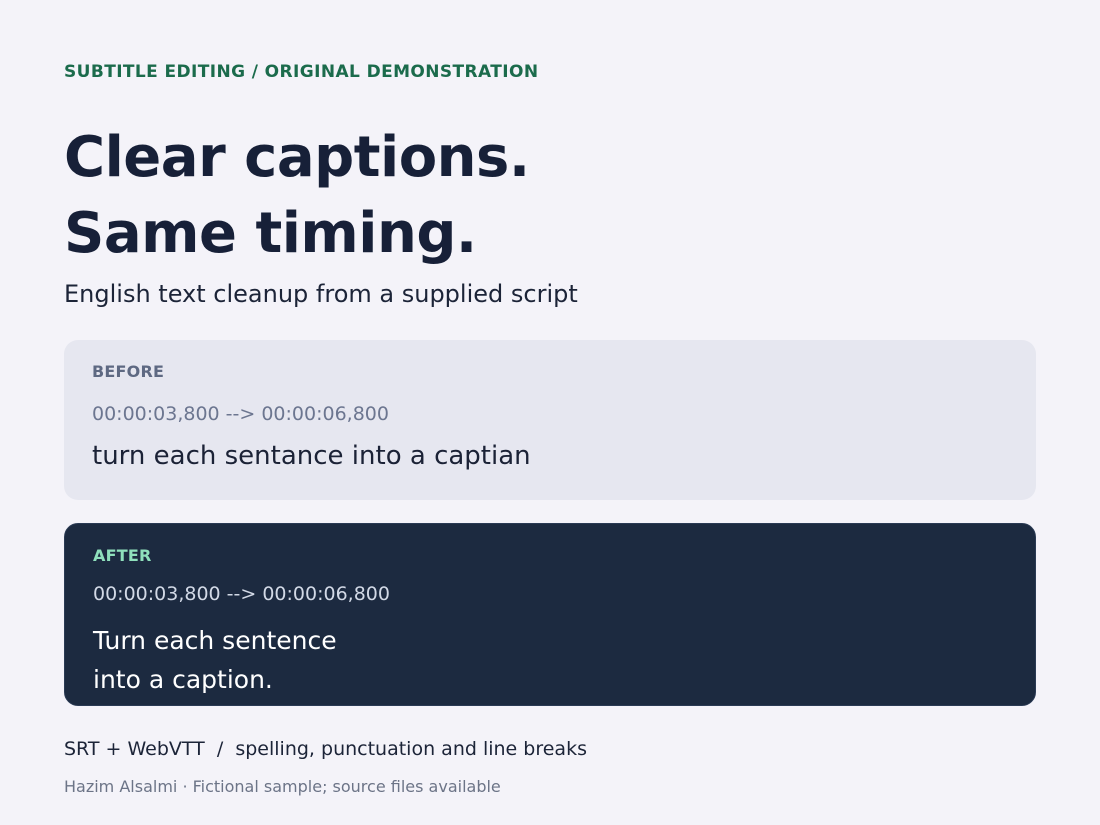 The width and height of the screenshot is (1100, 825). I want to click on before-label: BEFORE, so click(128, 371).